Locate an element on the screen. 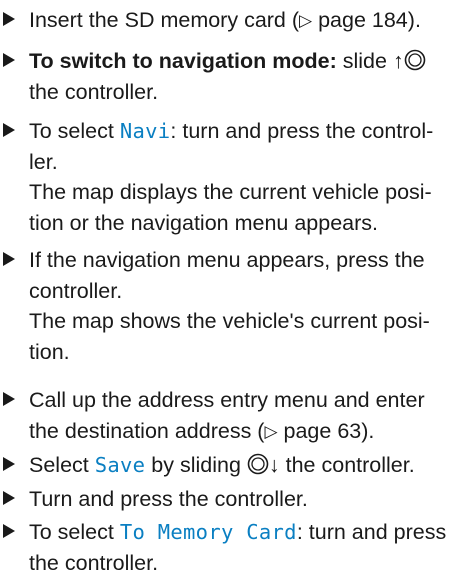  step-turn-press: Turn and press the controller. is located at coordinates (155, 499).